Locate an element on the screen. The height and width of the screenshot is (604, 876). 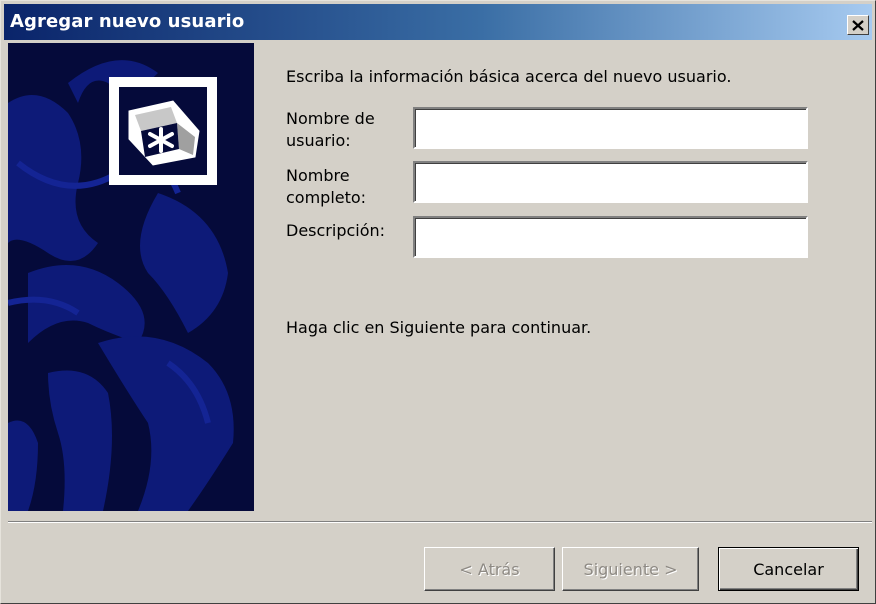
continue-hint: Haga clic en Siguiente para continuar. is located at coordinates (439, 327).